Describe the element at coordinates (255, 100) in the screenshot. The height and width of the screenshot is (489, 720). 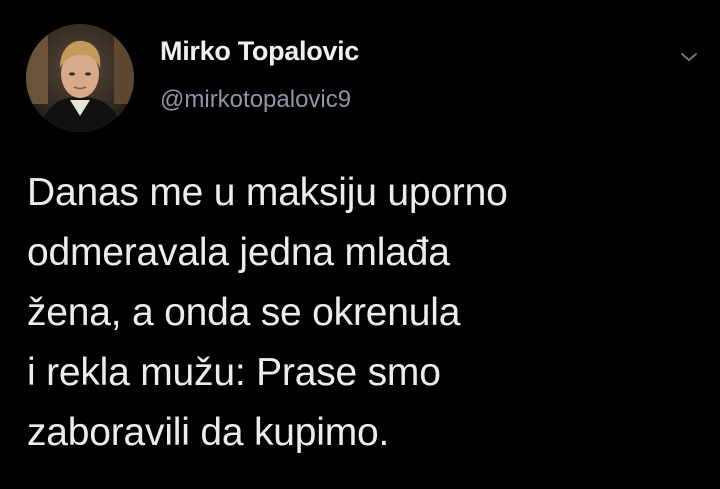
I see `author-handle: @mirkotopalovic9` at that location.